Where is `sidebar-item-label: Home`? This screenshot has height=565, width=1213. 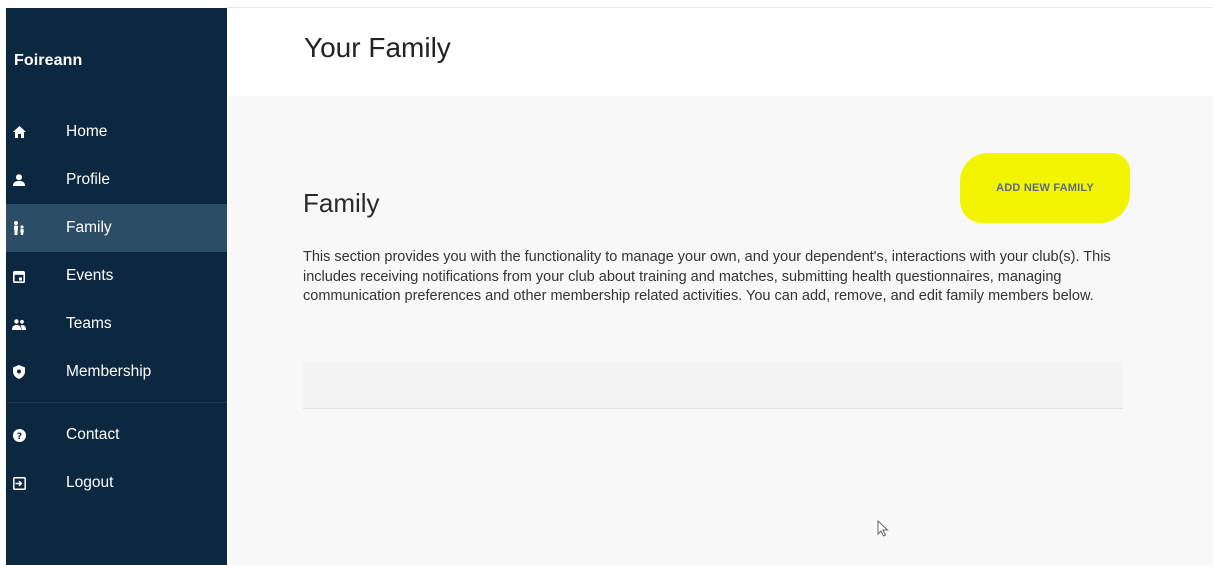 sidebar-item-label: Home is located at coordinates (87, 131).